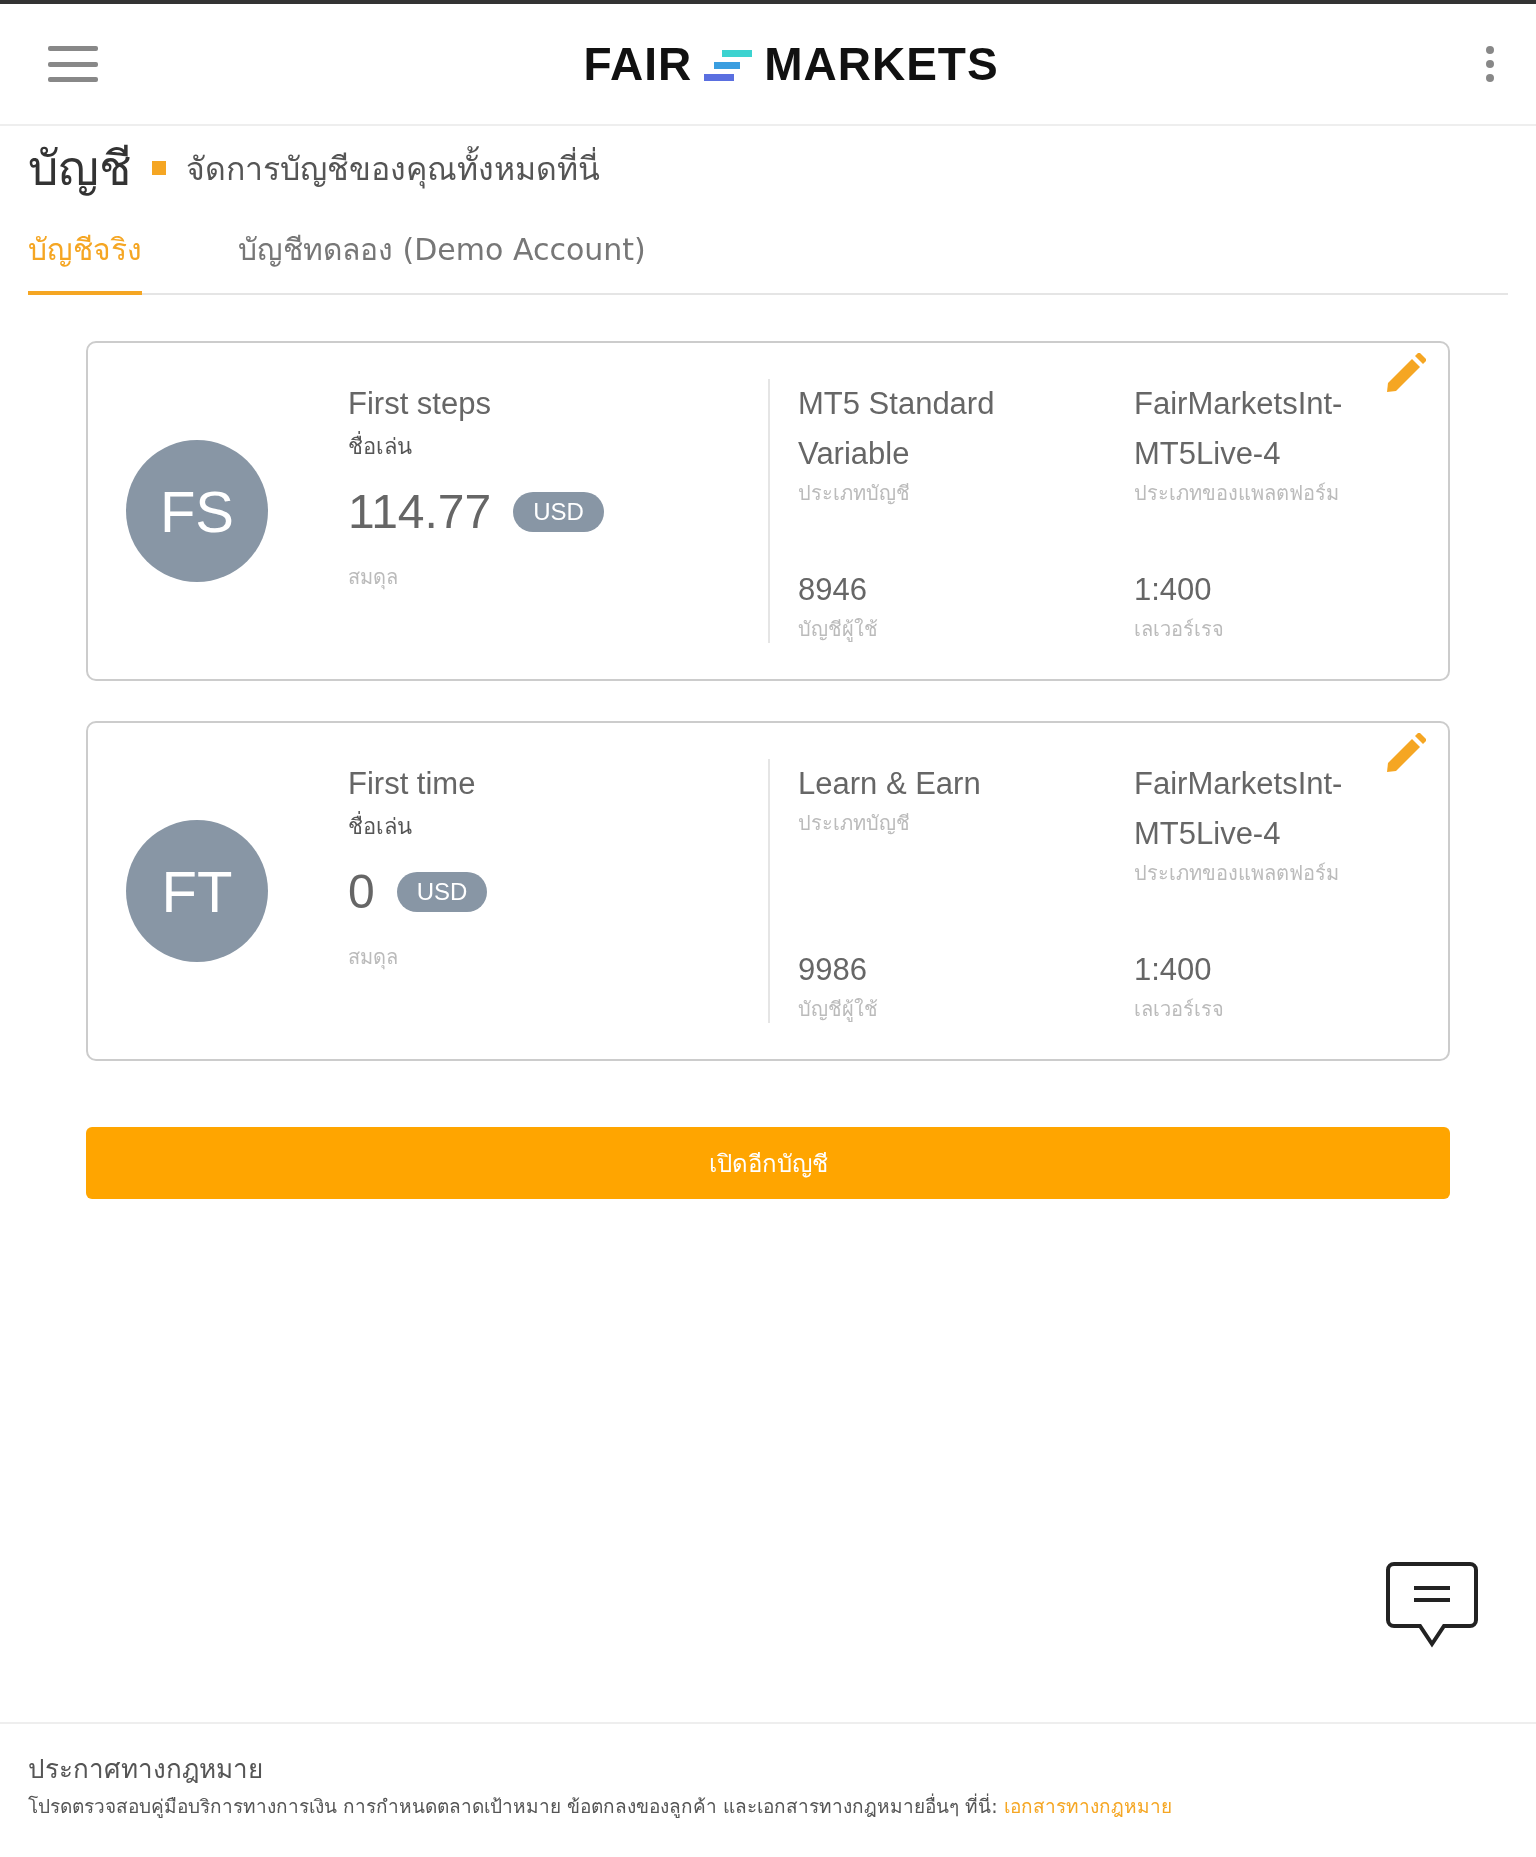 This screenshot has height=1857, width=1536. I want to click on legal-title: ประกาศทางกฎหมาย, so click(146, 1769).